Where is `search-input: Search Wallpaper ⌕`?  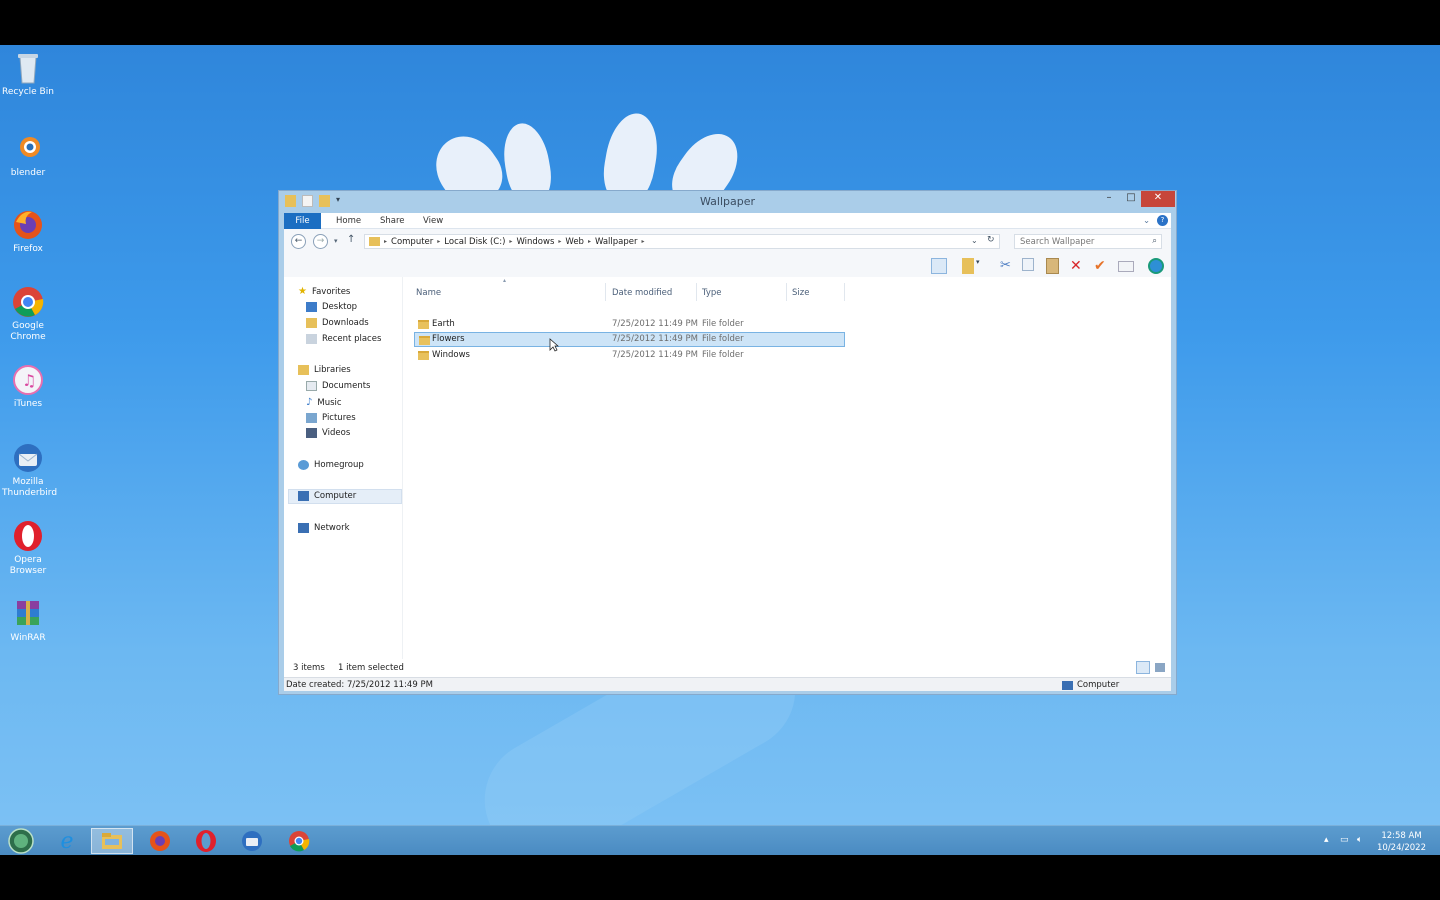 search-input: Search Wallpaper ⌕ is located at coordinates (1088, 241).